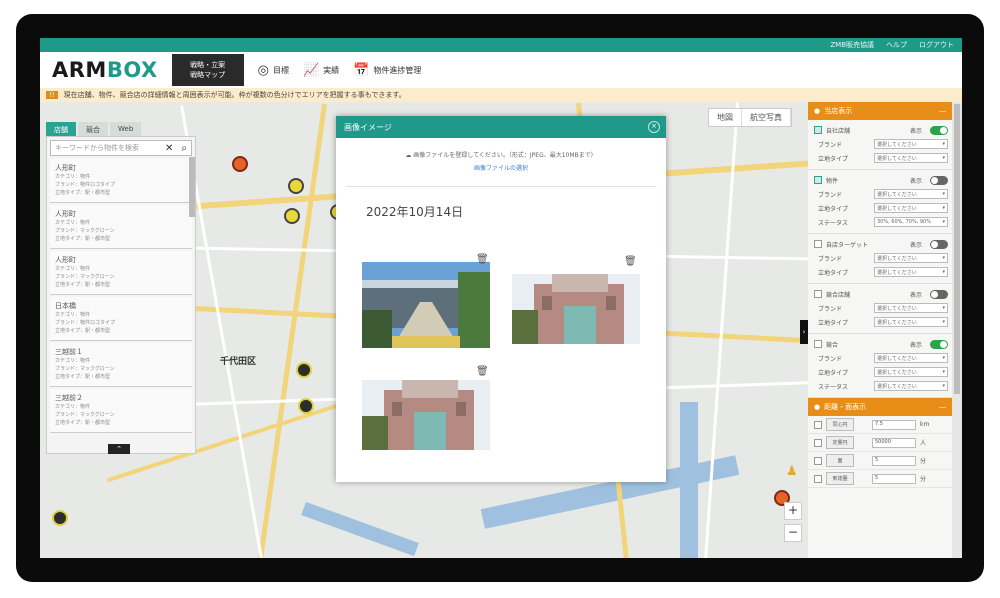  I want to click on display-settings-header: ● 当店表示 —, so click(880, 111).